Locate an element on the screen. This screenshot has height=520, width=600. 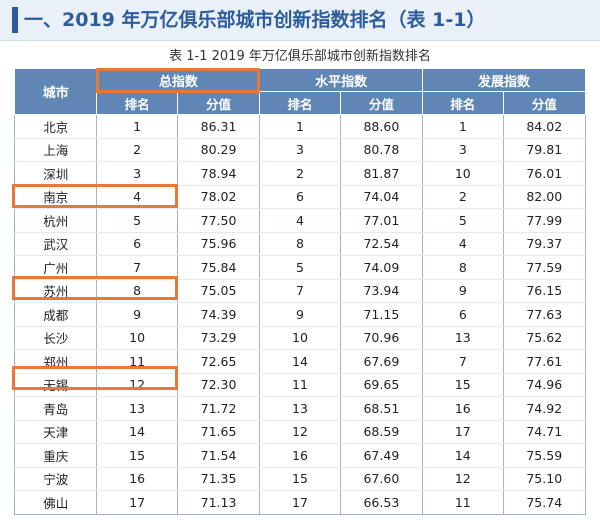
cell-dev-score: 77.61 is located at coordinates (544, 361).